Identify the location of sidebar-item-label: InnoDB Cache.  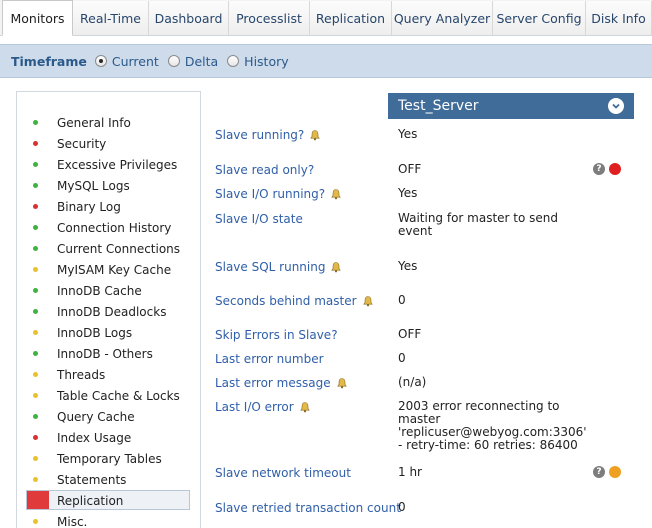
(99, 290).